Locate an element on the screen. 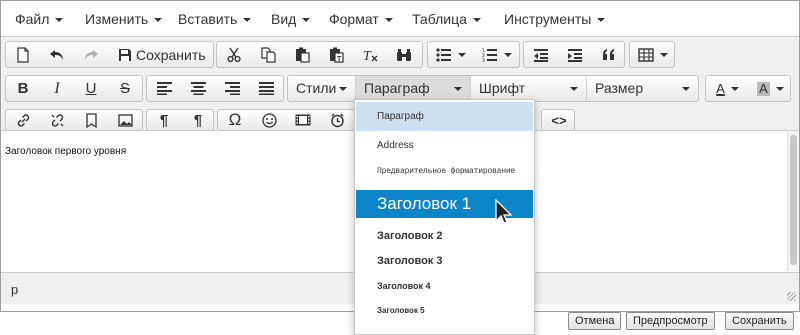 The height and width of the screenshot is (335, 800). copy-button is located at coordinates (268, 54).